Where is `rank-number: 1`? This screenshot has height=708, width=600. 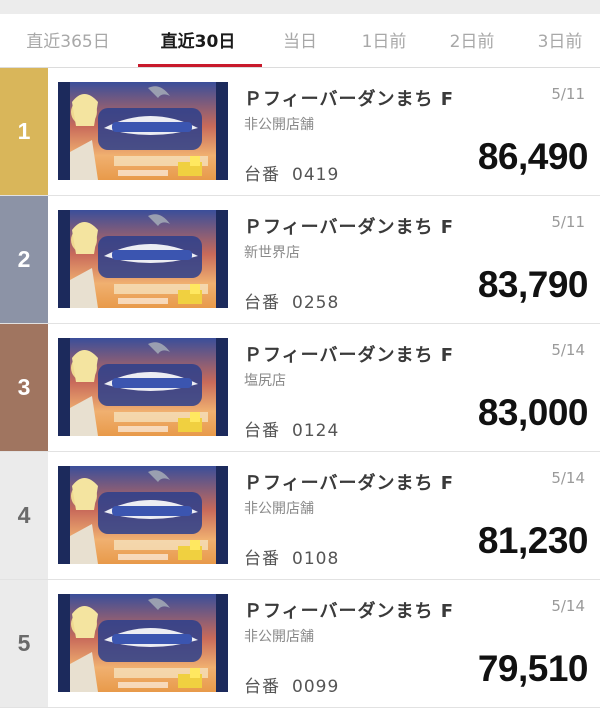 rank-number: 1 is located at coordinates (24, 131).